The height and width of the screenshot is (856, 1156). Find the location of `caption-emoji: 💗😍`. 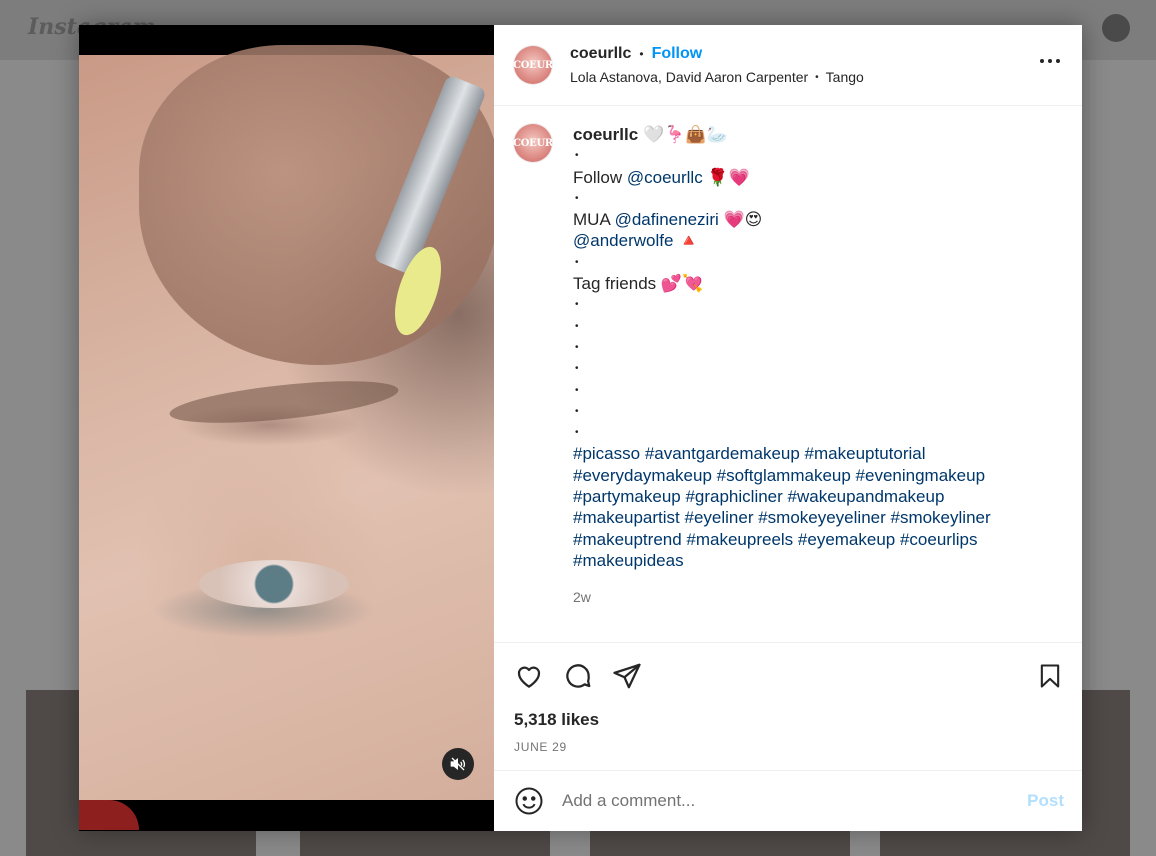

caption-emoji: 💗😍 is located at coordinates (740, 220).